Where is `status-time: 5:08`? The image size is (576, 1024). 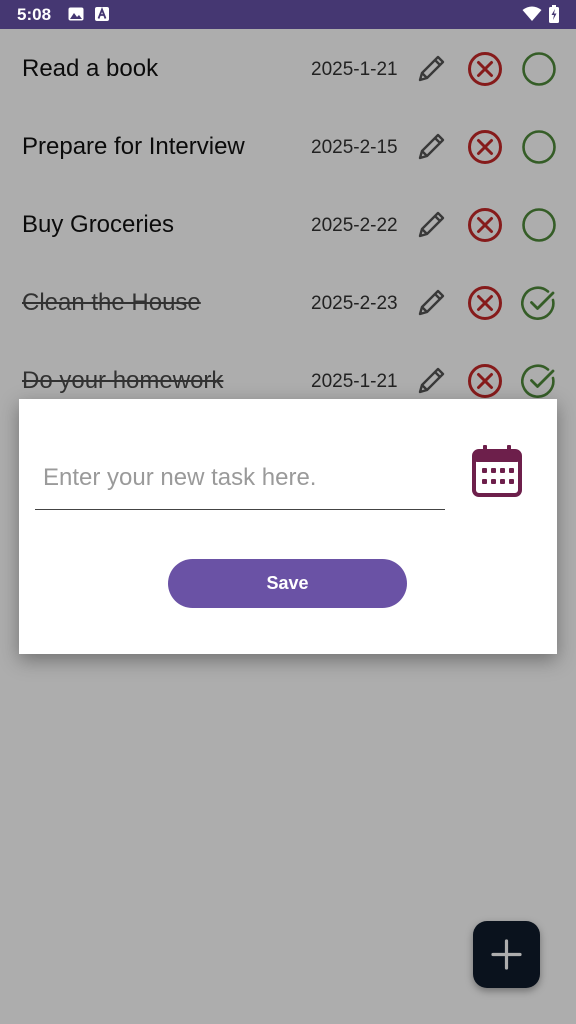 status-time: 5:08 is located at coordinates (34, 14).